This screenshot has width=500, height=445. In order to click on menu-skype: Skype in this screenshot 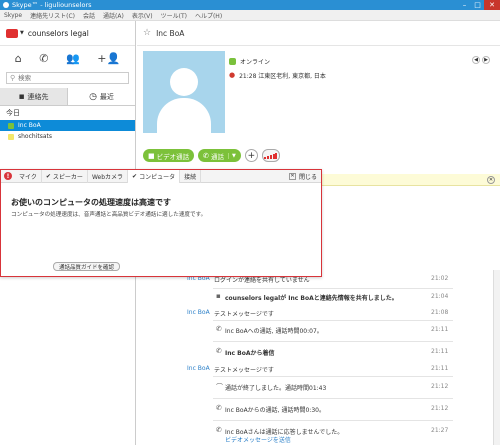, I will do `click(13, 15)`.